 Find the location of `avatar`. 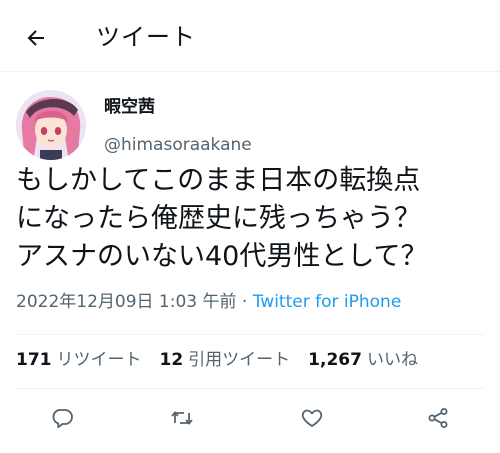

avatar is located at coordinates (51, 125).